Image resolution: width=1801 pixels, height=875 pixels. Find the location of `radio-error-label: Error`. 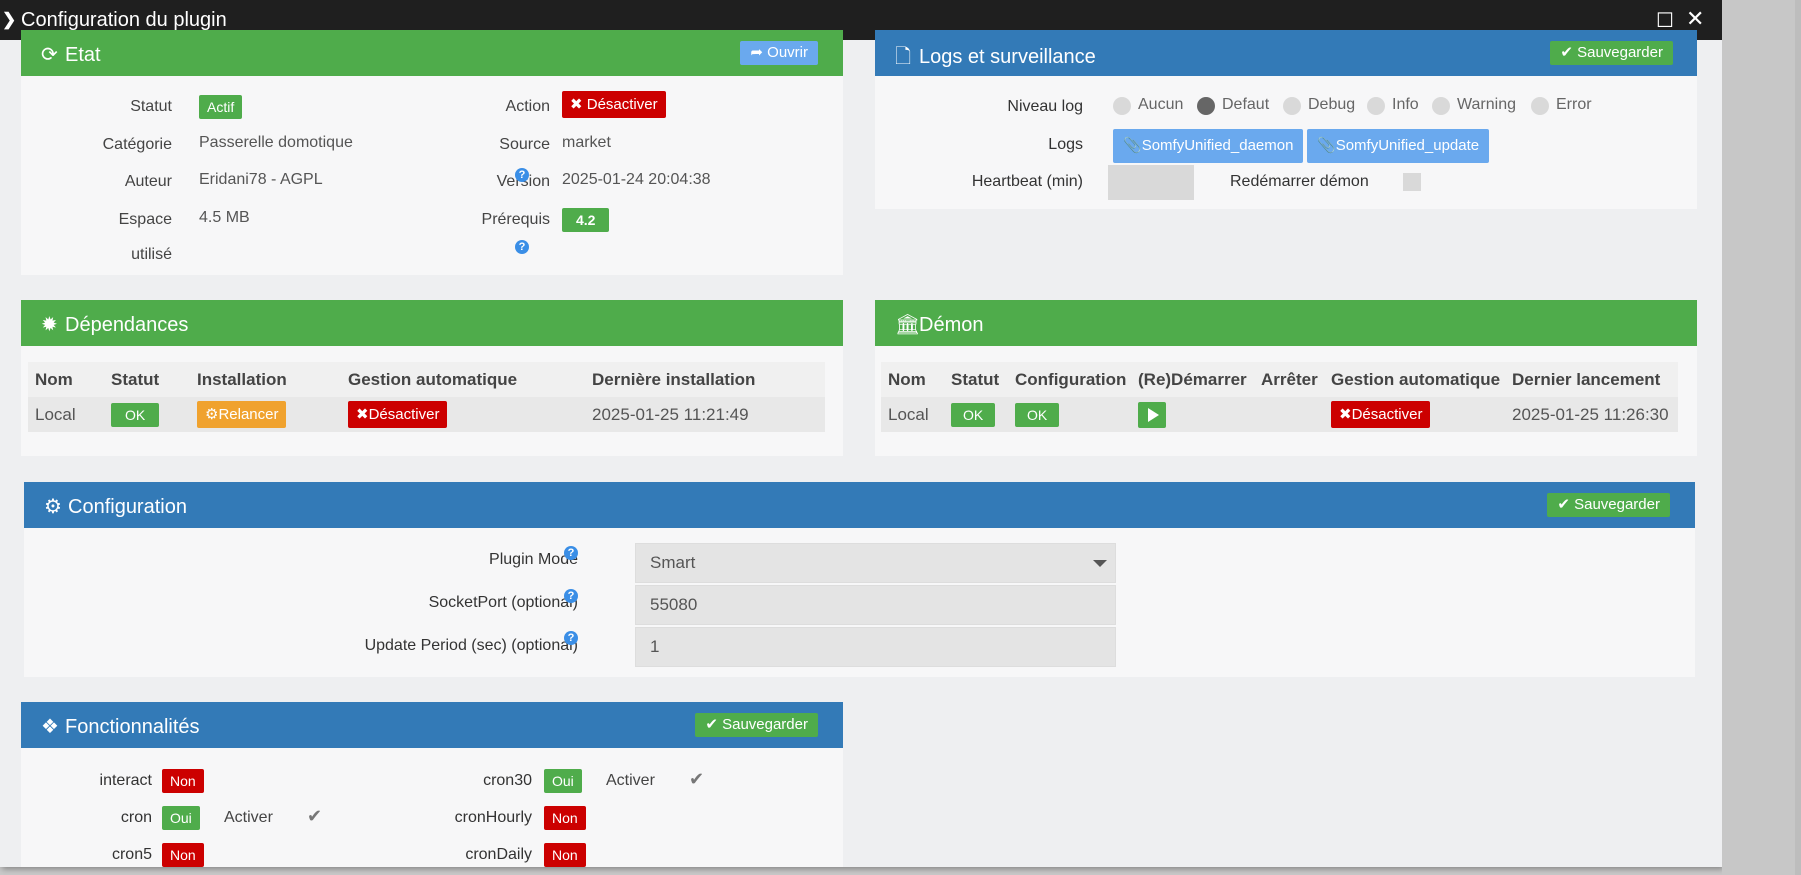

radio-error-label: Error is located at coordinates (1574, 104).